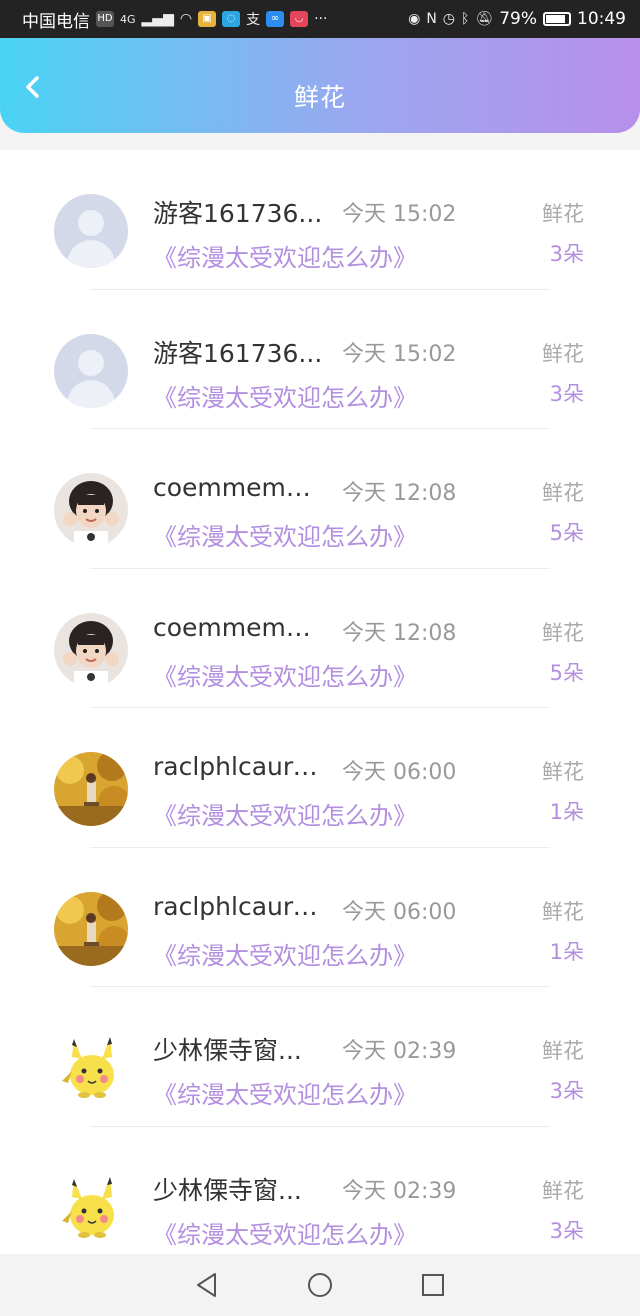 This screenshot has width=640, height=1316. I want to click on battery-percent: 79%, so click(518, 19).